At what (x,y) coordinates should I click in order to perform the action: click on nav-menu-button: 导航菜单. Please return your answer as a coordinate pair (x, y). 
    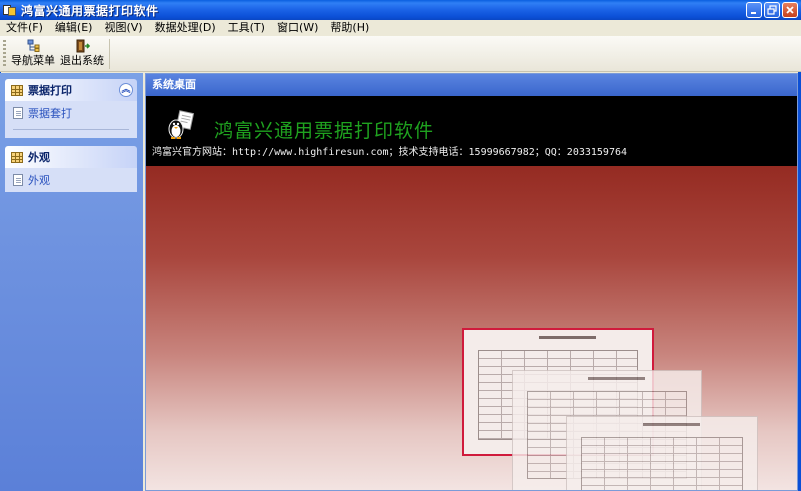
    Looking at the image, I should click on (33, 54).